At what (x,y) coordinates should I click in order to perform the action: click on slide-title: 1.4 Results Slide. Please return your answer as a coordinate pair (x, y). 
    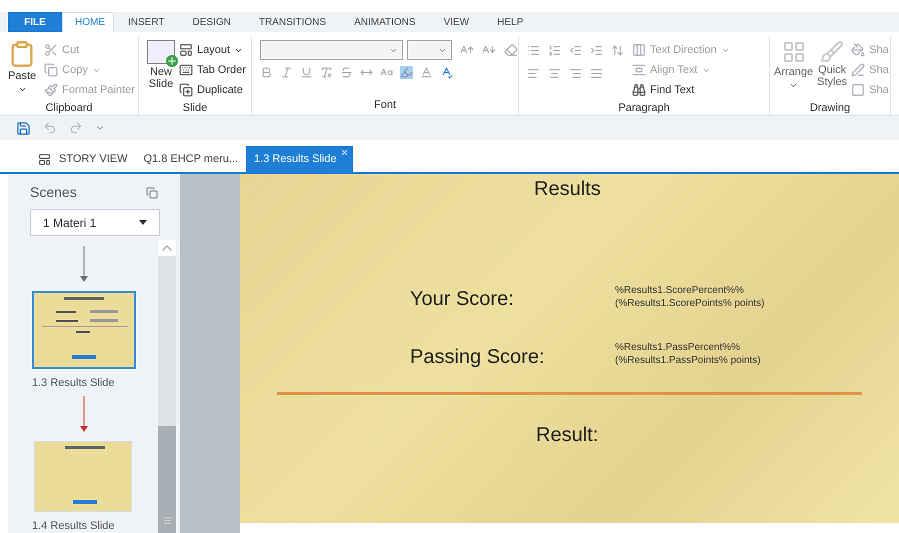
    Looking at the image, I should click on (73, 525).